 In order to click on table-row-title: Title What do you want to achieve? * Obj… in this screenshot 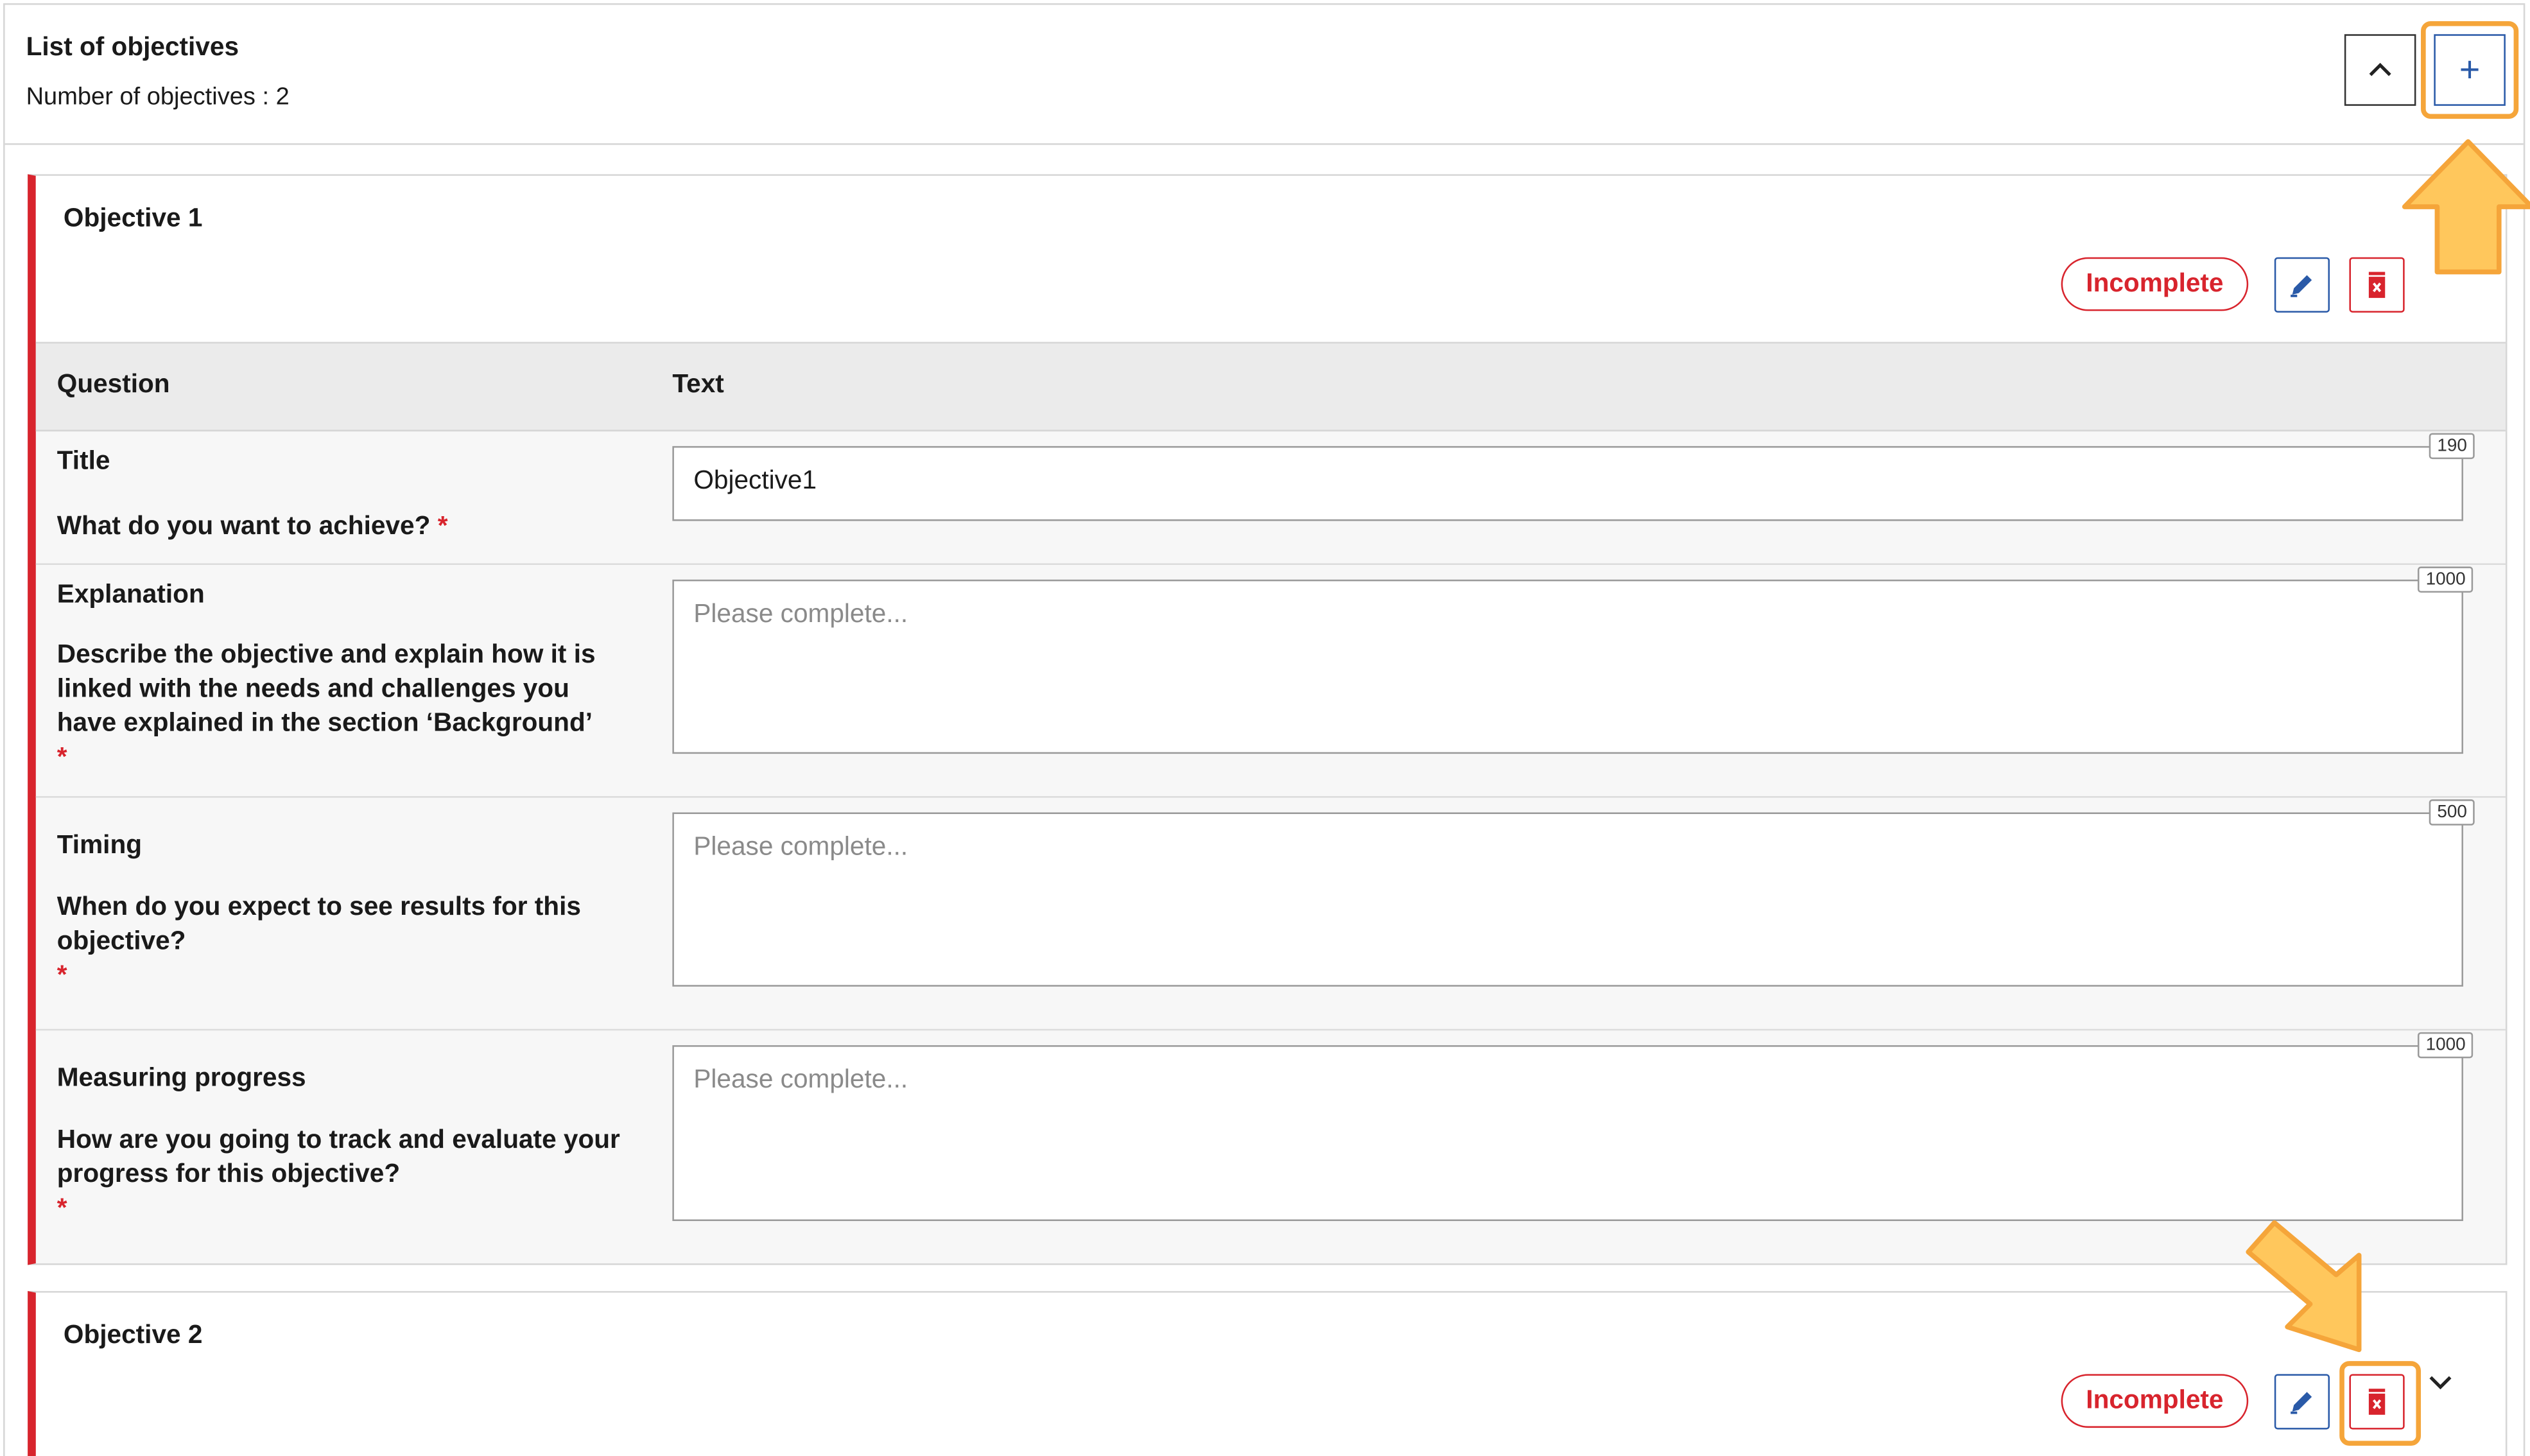, I will do `click(1270, 498)`.